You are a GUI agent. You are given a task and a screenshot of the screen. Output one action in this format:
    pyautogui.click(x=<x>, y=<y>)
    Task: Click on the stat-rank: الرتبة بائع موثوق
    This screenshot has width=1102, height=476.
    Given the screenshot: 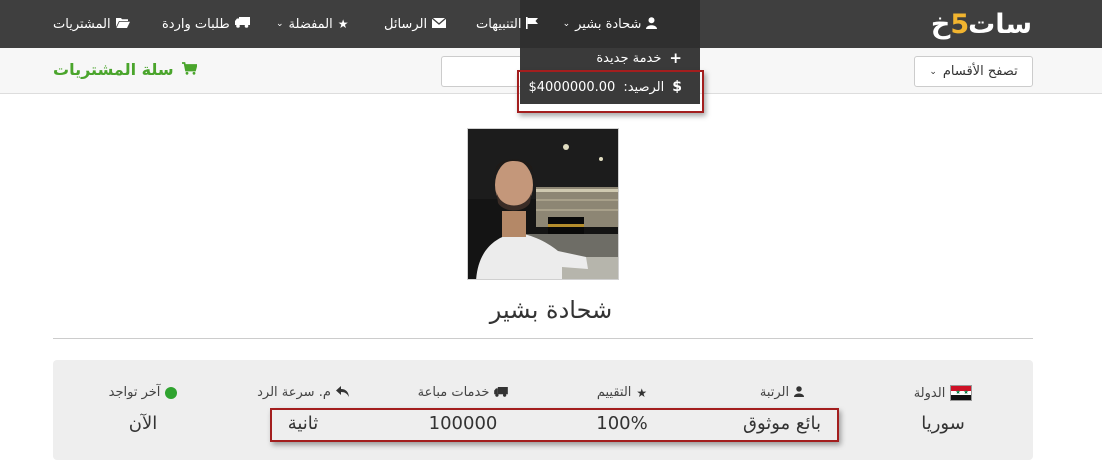 What is the action you would take?
    pyautogui.click(x=782, y=410)
    